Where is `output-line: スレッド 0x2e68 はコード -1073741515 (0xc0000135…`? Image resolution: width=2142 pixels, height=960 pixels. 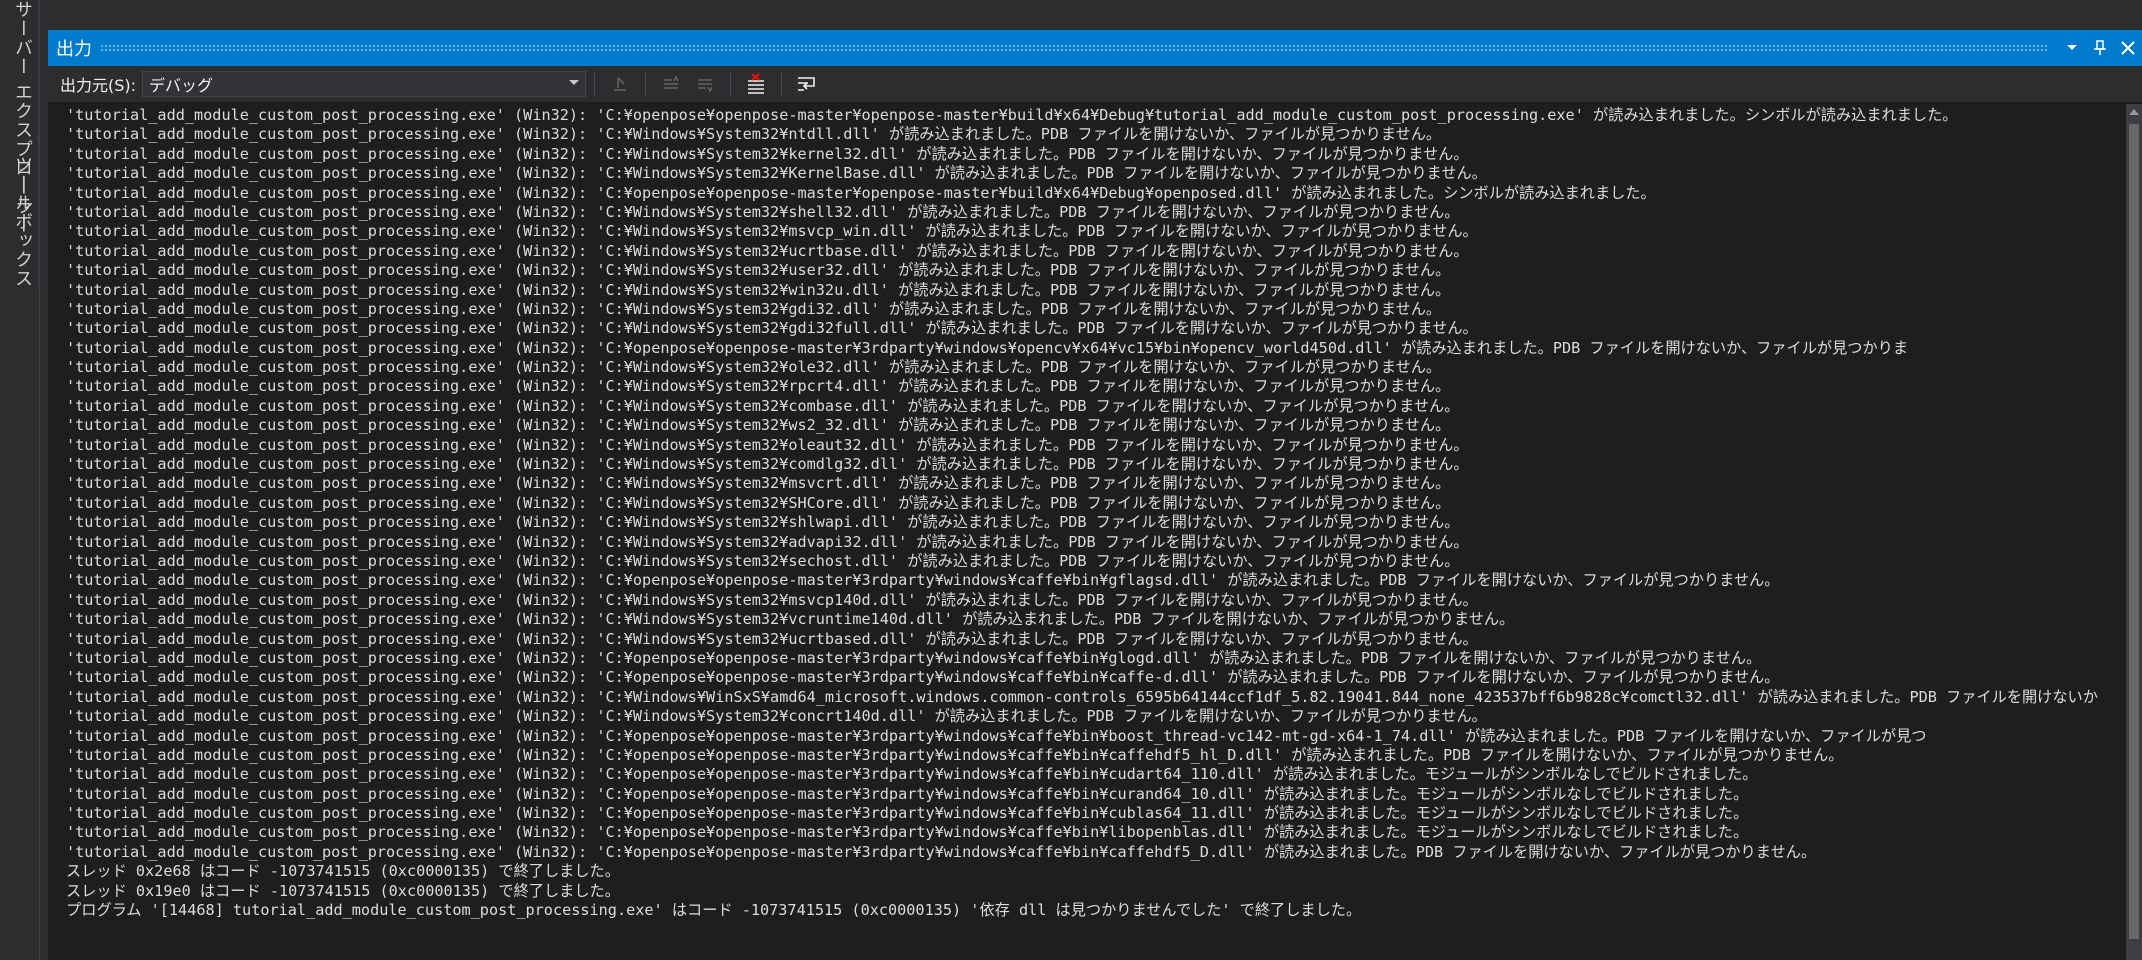
output-line: スレッド 0x2e68 はコード -1073741515 (0xc0000135… is located at coordinates (343, 871).